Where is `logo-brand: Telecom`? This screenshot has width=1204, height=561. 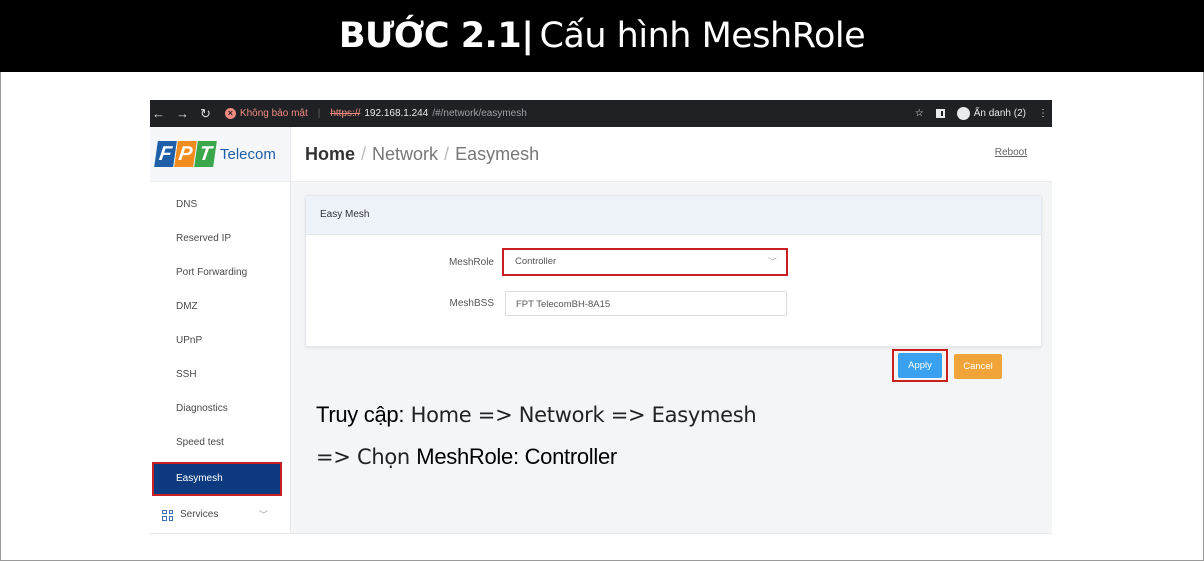 logo-brand: Telecom is located at coordinates (248, 154).